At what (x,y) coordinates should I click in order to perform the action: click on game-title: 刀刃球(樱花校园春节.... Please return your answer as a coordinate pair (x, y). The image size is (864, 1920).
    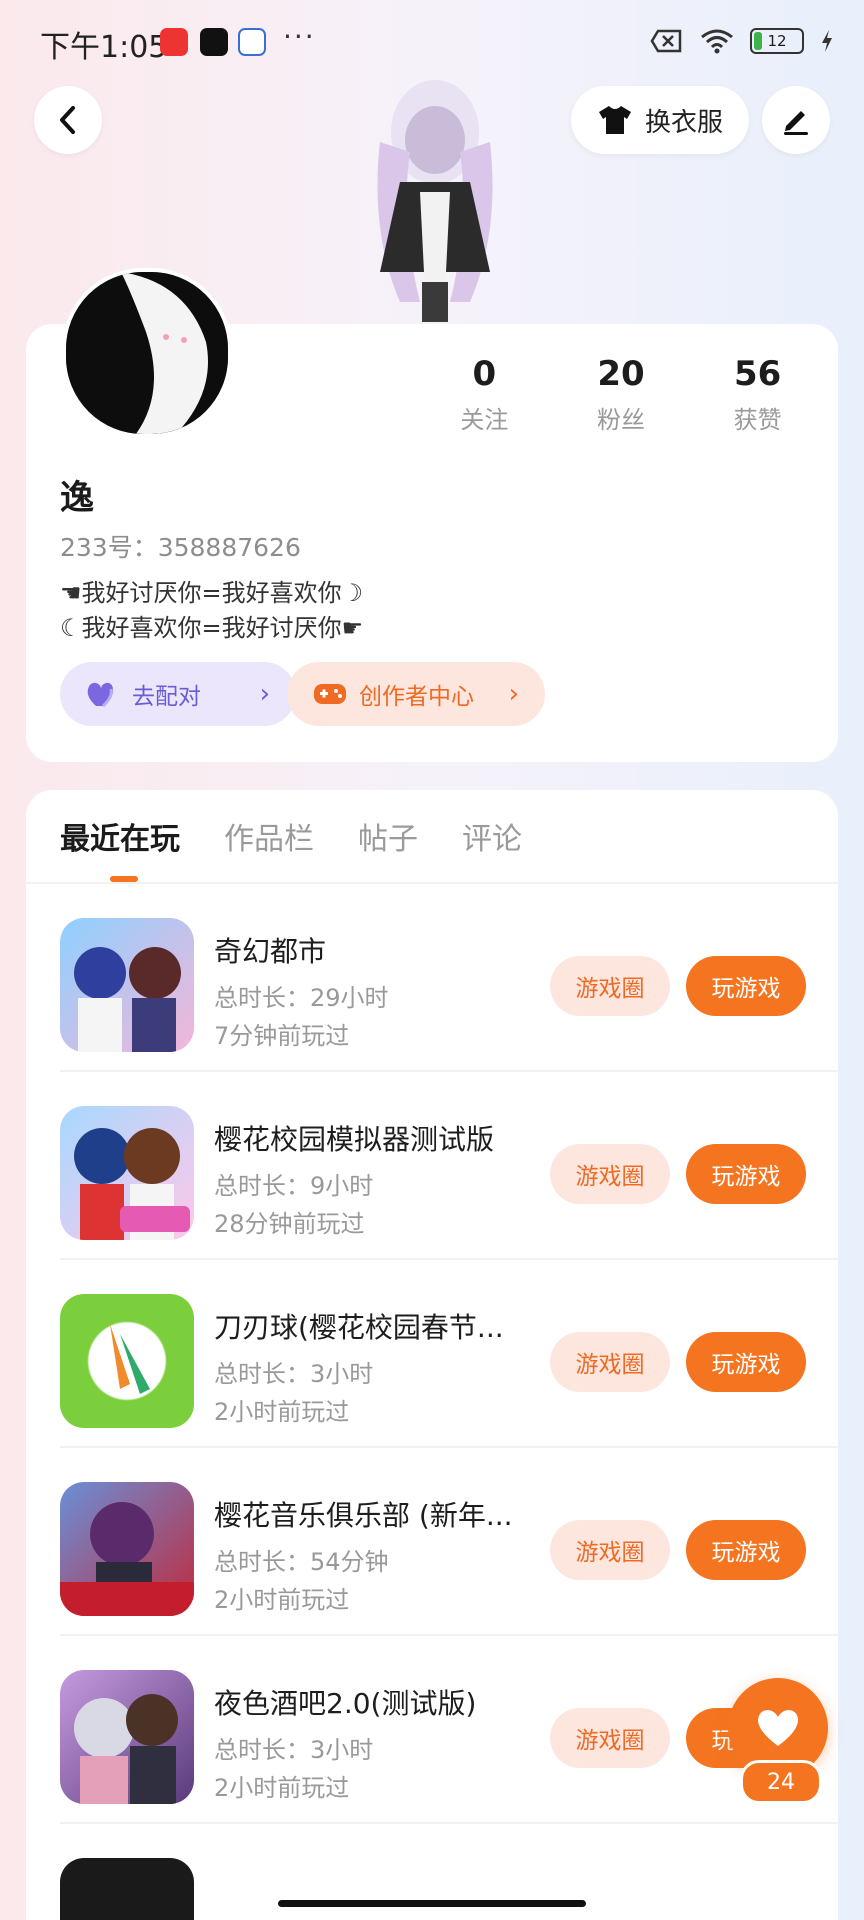
    Looking at the image, I should click on (359, 1327).